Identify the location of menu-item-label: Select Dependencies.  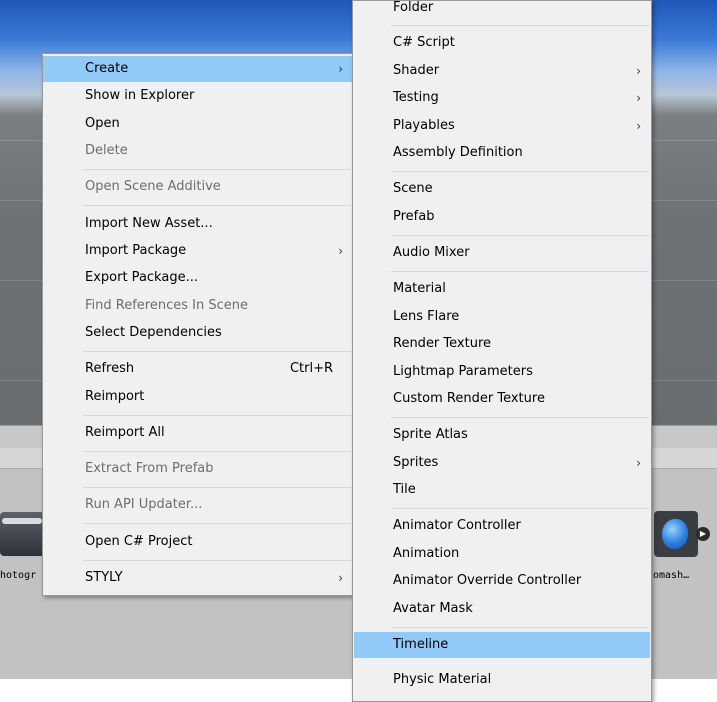
(153, 332).